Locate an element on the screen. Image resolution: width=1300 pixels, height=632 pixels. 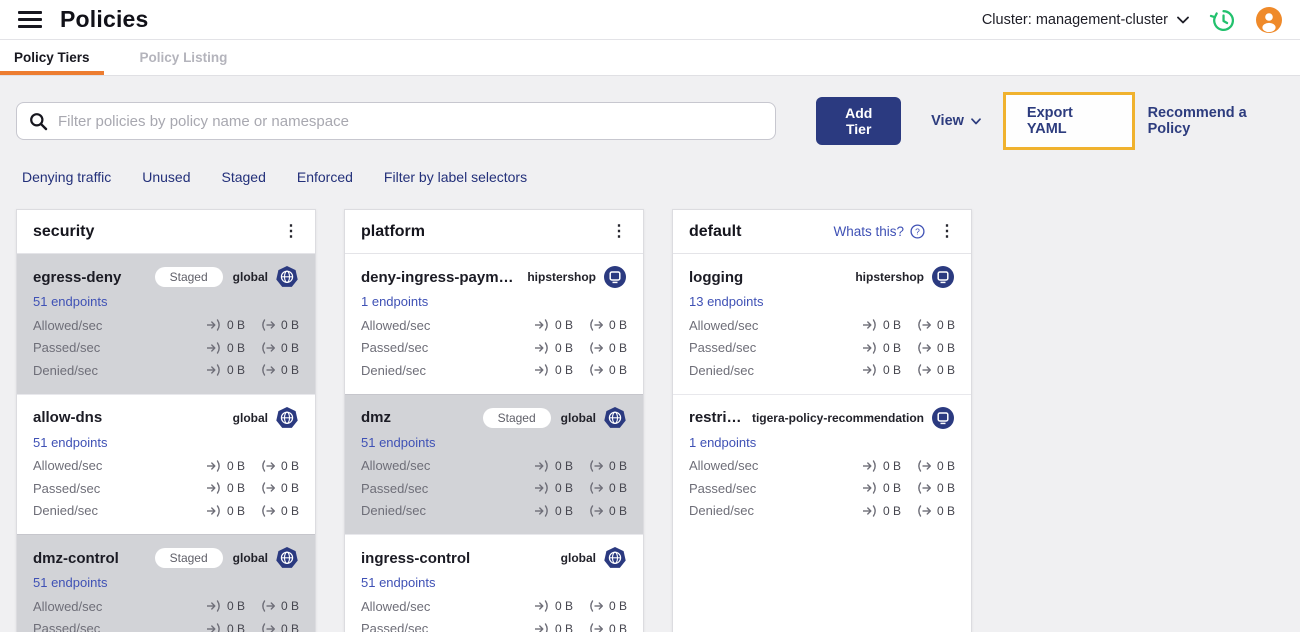
tab-policy-listing-label: Policy Listing is located at coordinates (183, 57).